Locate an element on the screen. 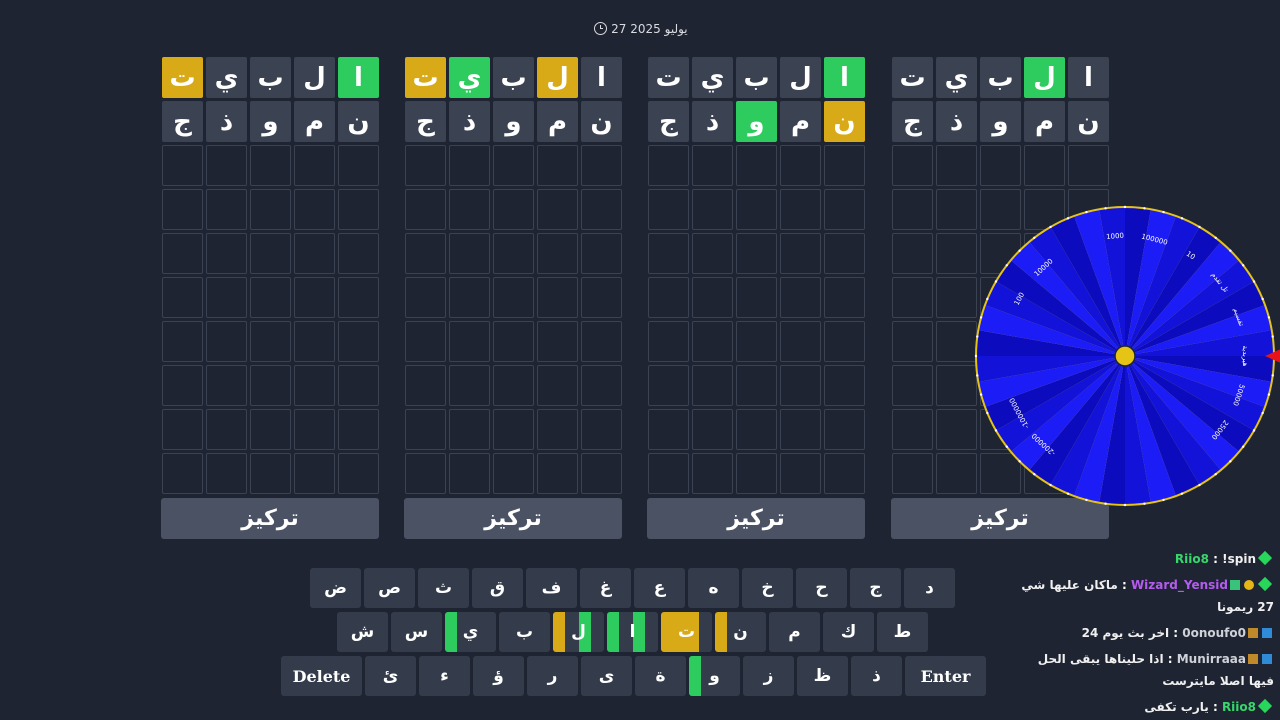  keyboard-key: م is located at coordinates (794, 632).